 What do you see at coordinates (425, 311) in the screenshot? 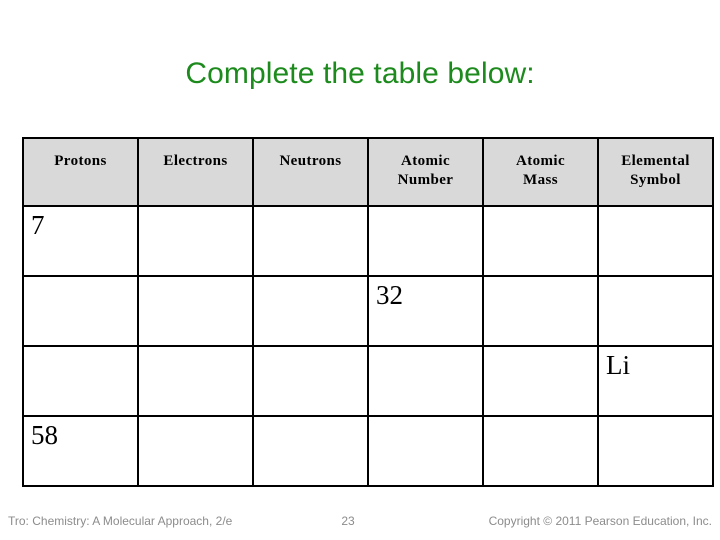
I see `cell-atomic-number: 32` at bounding box center [425, 311].